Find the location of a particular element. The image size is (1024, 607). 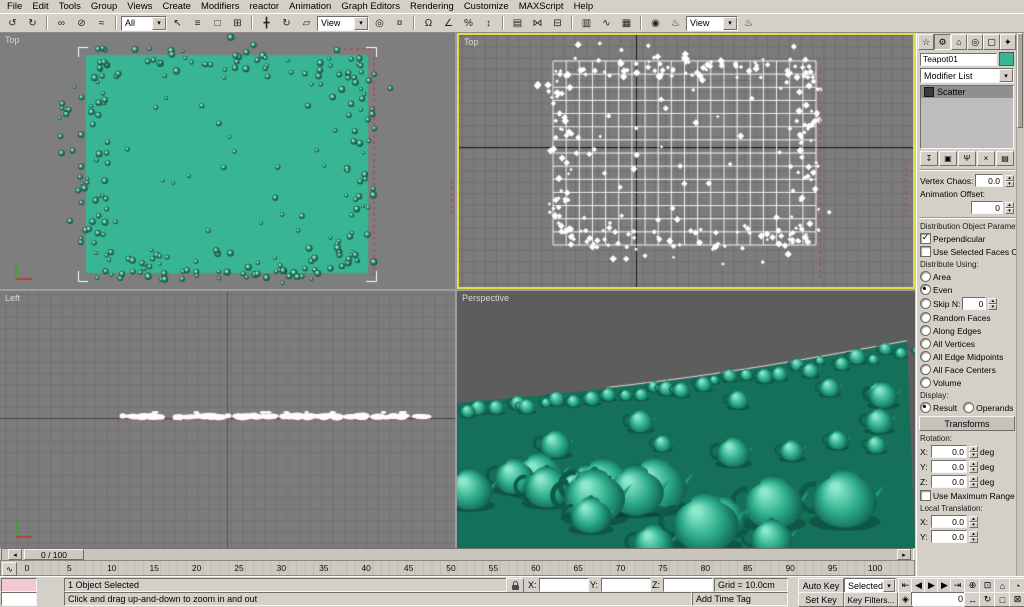

viewport-label-perspective: Perspective is located at coordinates (485, 298).